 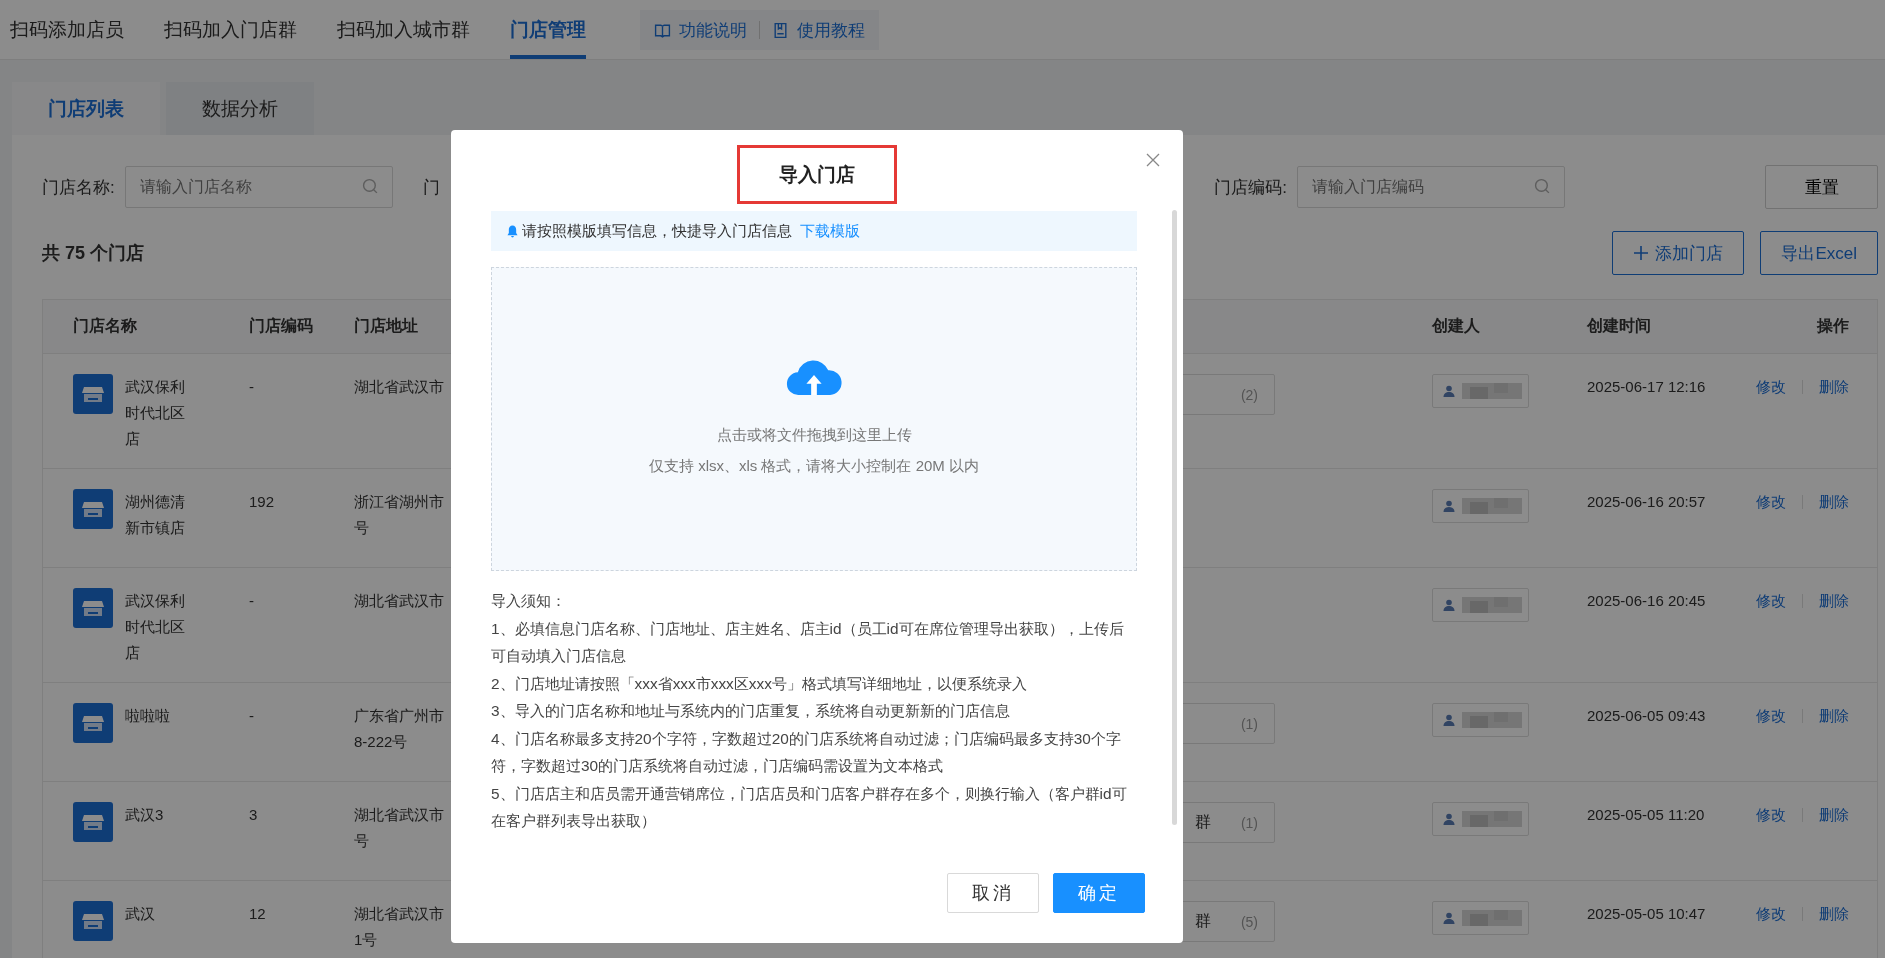 I want to click on confirm-button: 确定, so click(x=1099, y=893).